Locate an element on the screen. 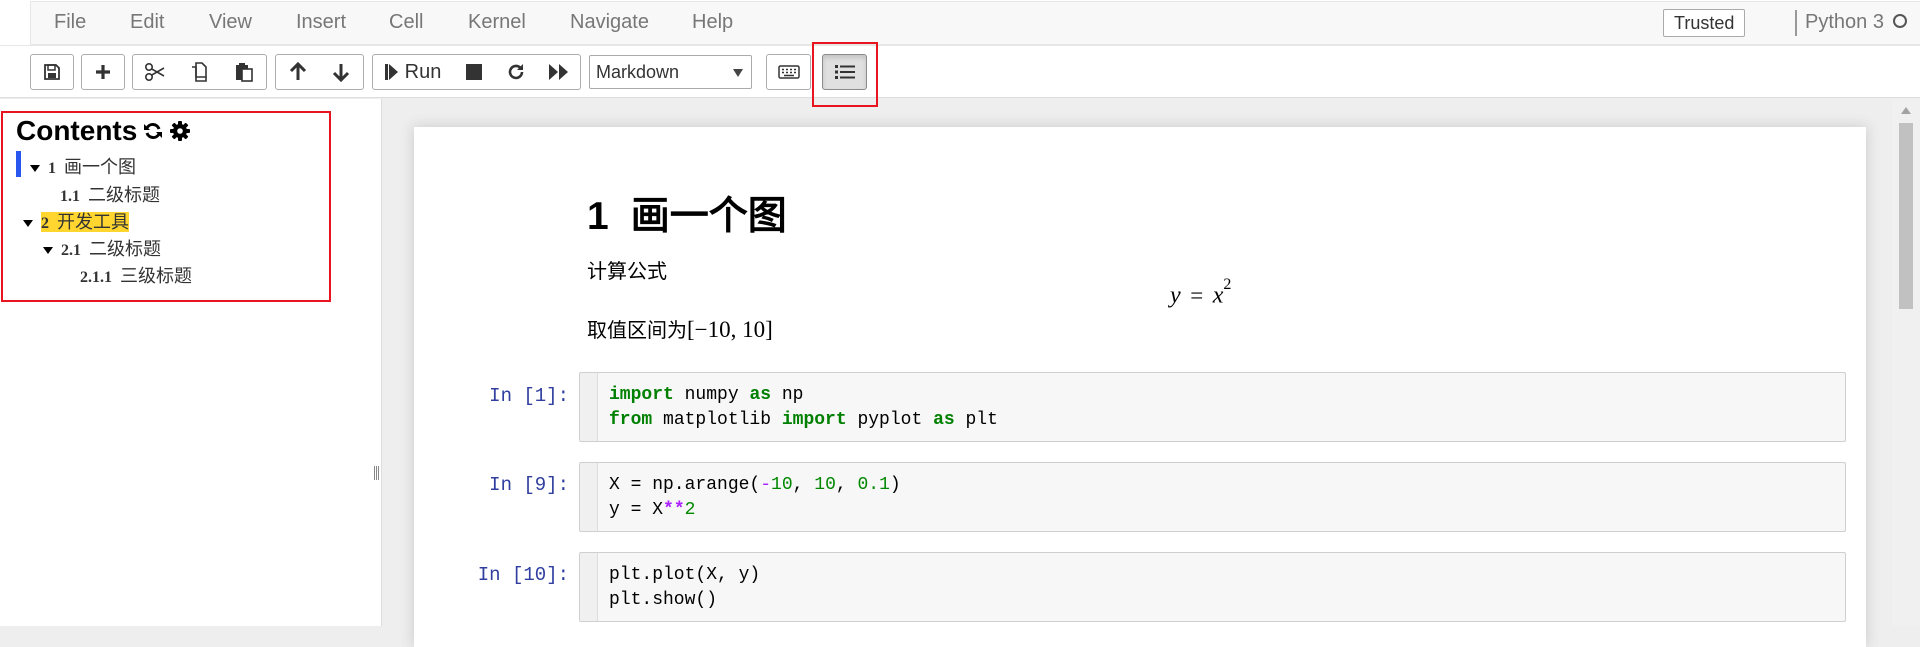 Image resolution: width=1920 pixels, height=647 pixels. run-button: Run is located at coordinates (413, 72).